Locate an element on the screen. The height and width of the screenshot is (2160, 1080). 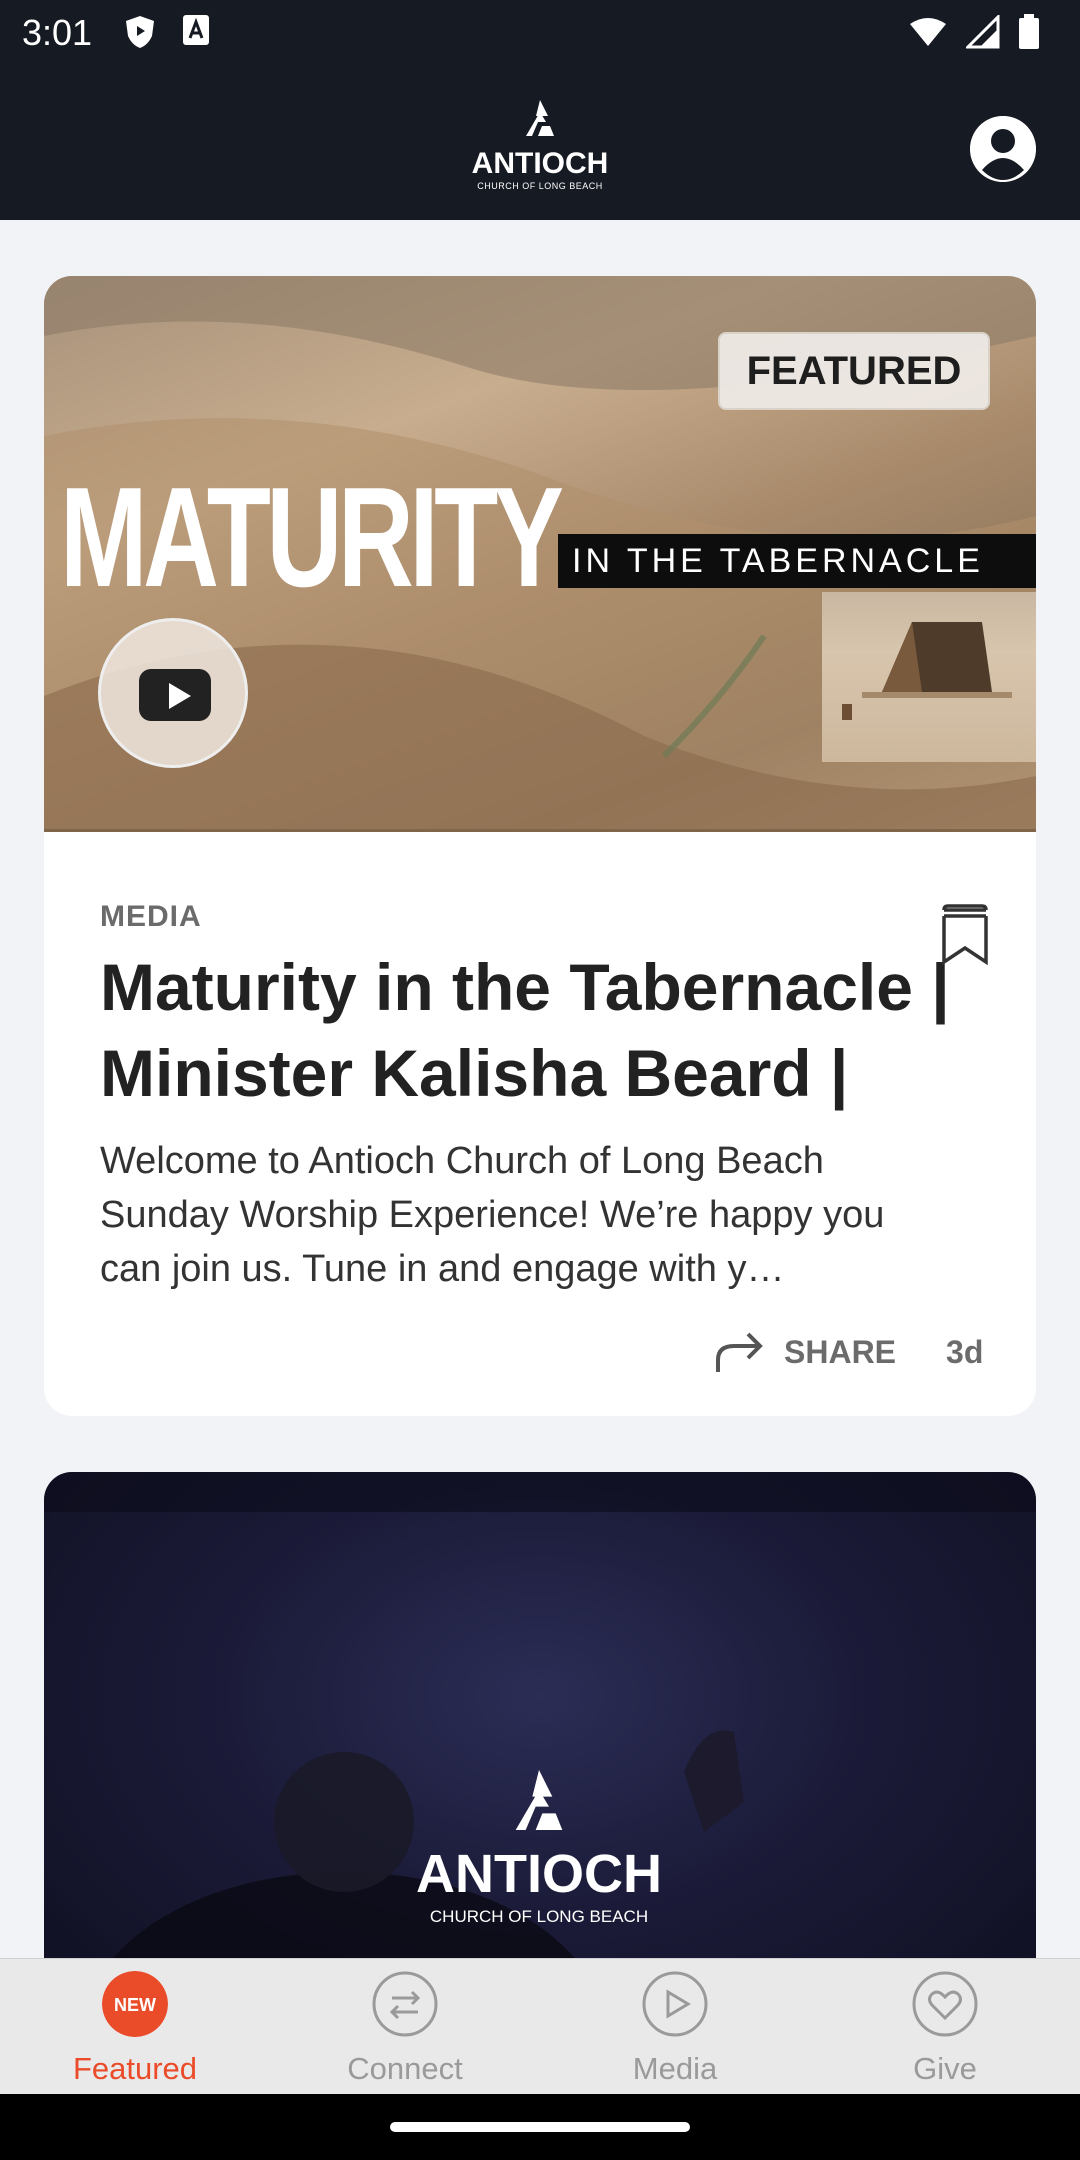
card-category: MEDIA is located at coordinates (151, 916).